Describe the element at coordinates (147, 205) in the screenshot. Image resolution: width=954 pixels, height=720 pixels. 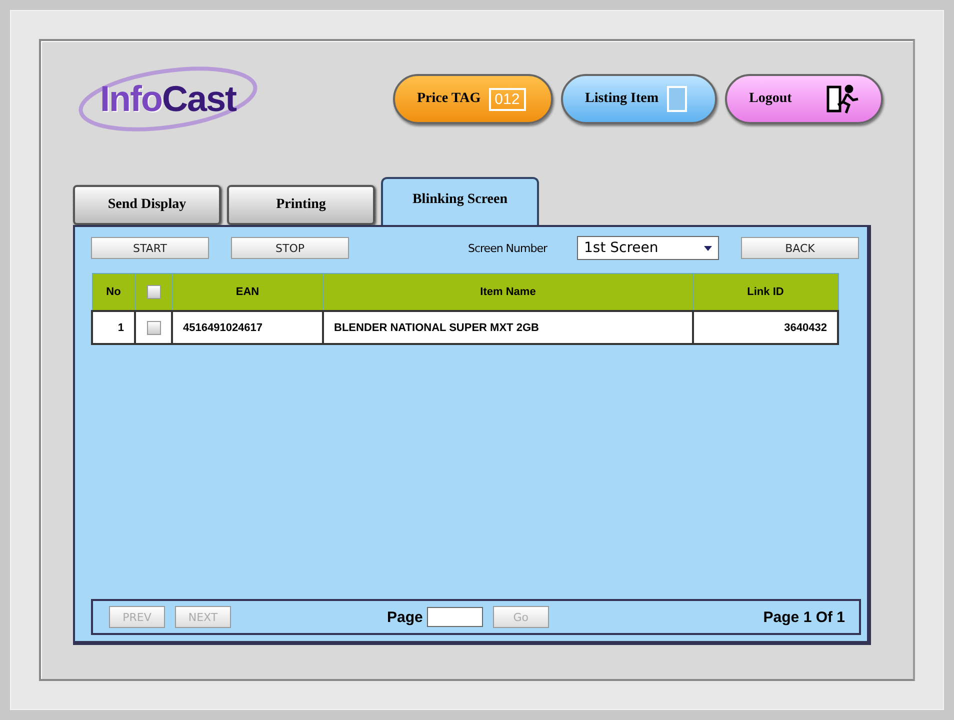
I see `tab: Send Display` at that location.